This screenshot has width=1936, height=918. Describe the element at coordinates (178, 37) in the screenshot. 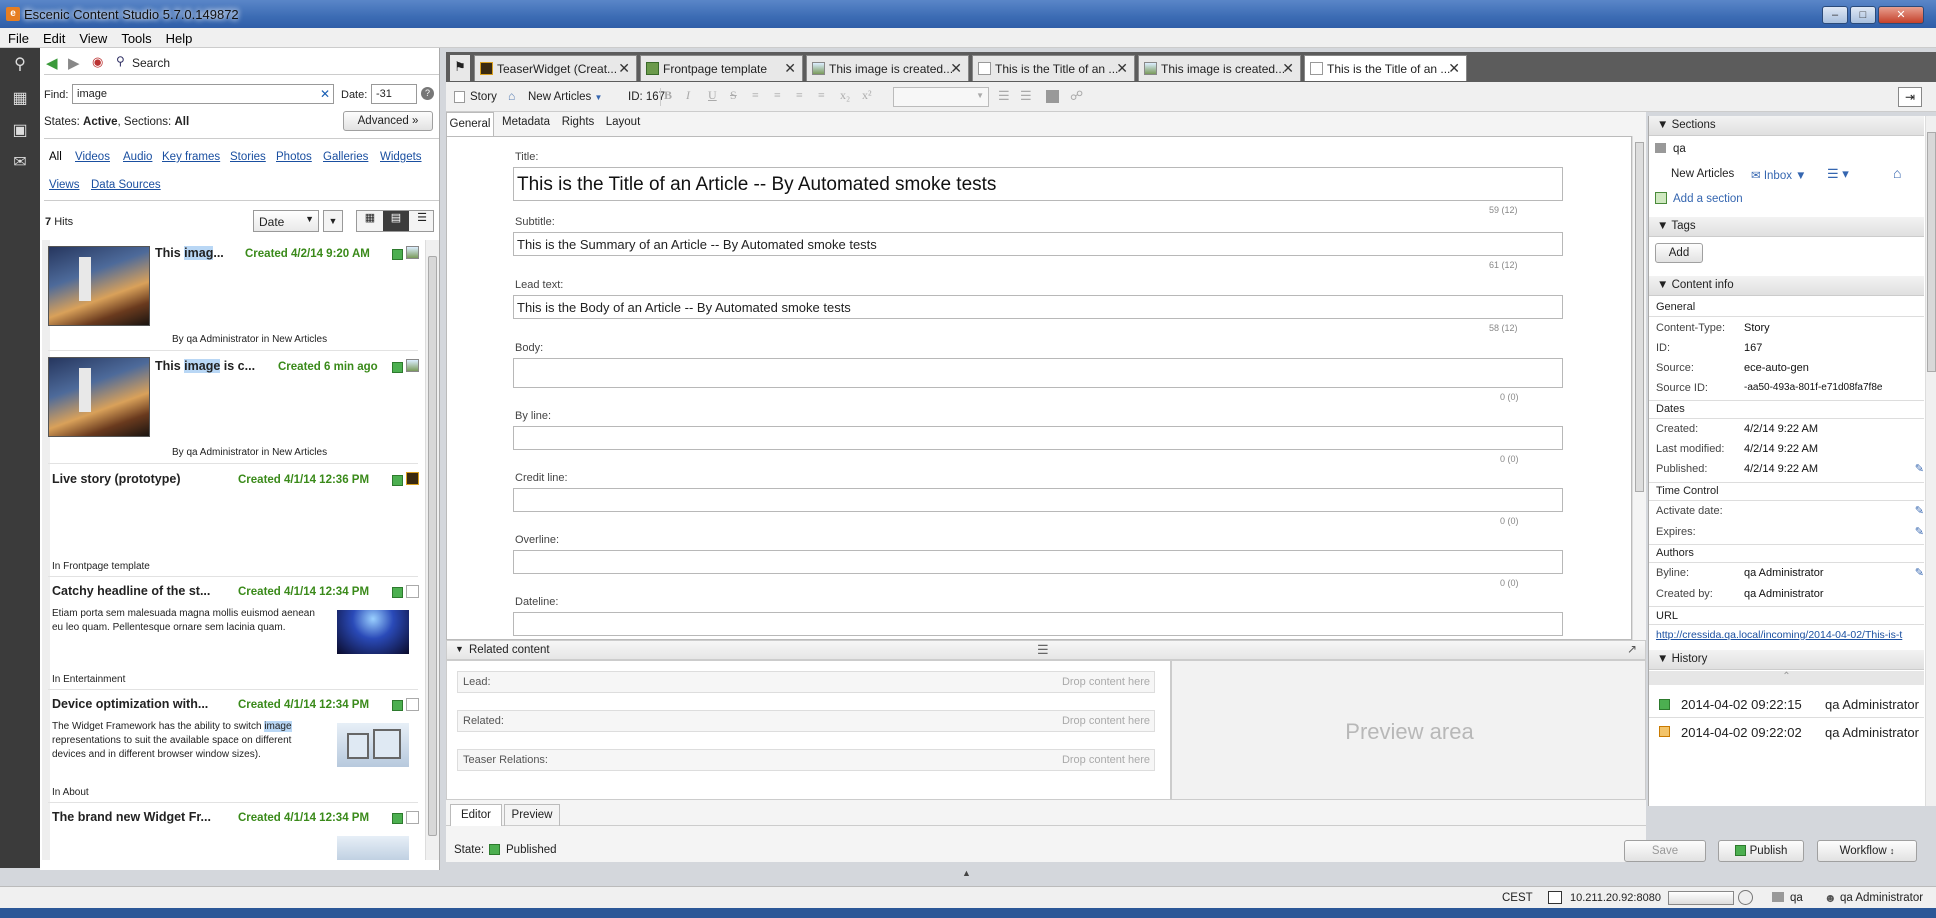

I see `menu-help: Help` at that location.